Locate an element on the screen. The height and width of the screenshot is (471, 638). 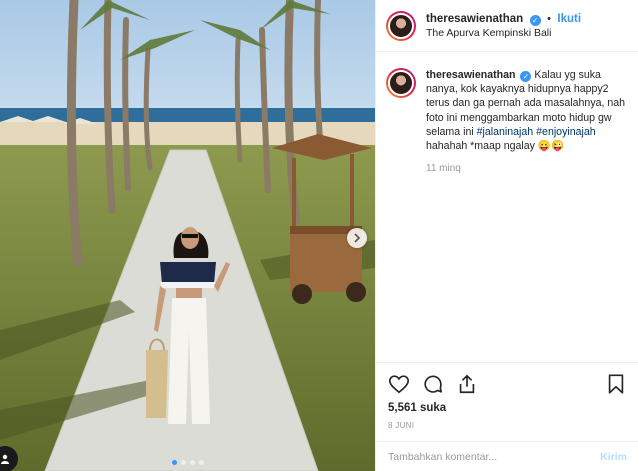
person-icon is located at coordinates (5, 459).